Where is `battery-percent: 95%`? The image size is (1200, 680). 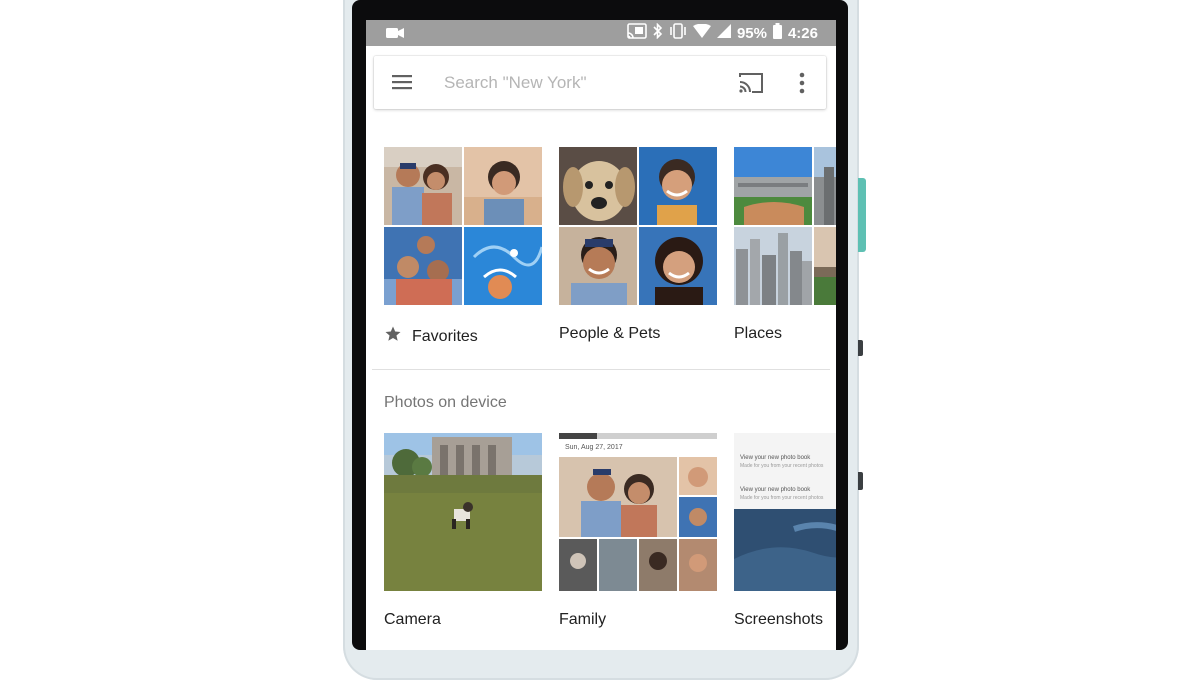
battery-percent: 95% is located at coordinates (751, 33).